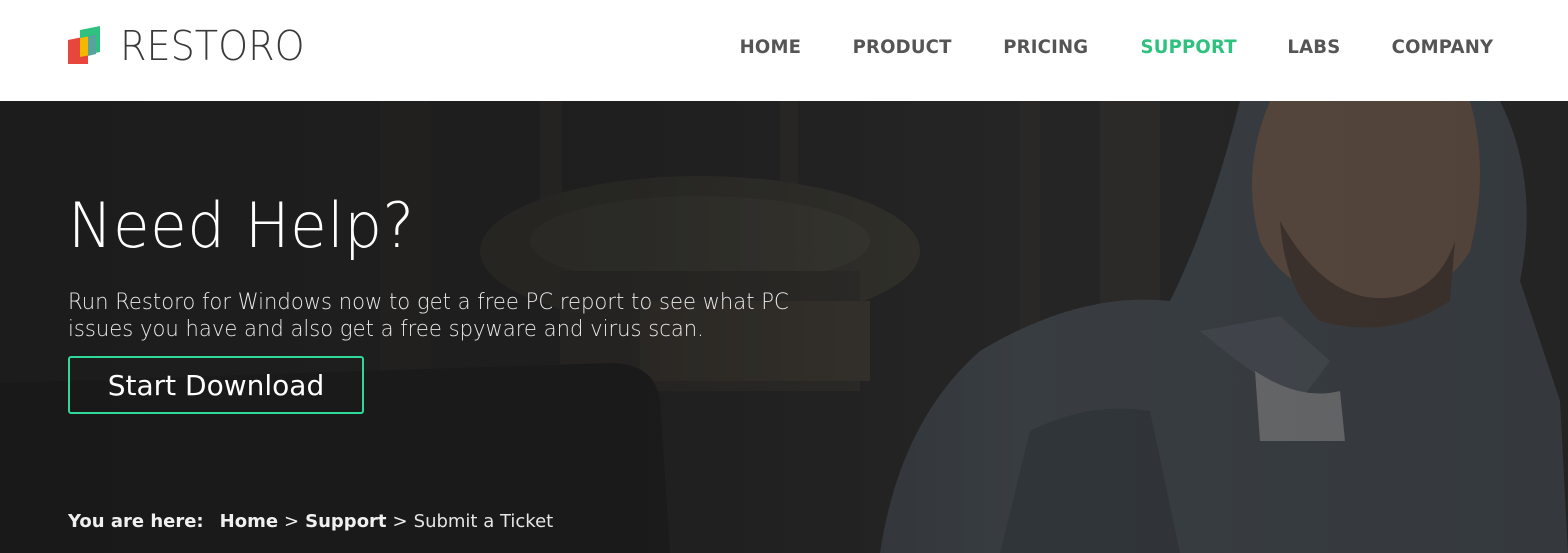  I want to click on nav-item-home: HOME, so click(771, 47).